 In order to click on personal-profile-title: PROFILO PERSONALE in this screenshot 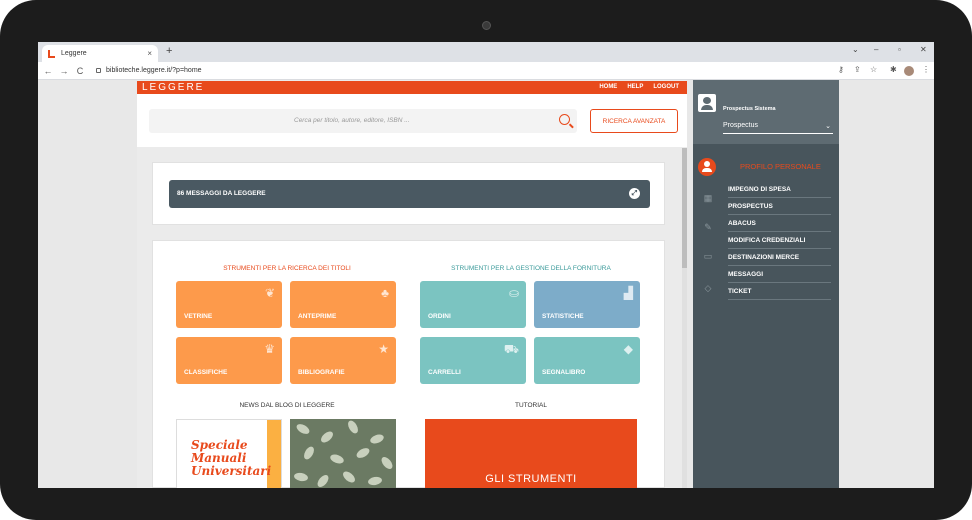, I will do `click(780, 166)`.